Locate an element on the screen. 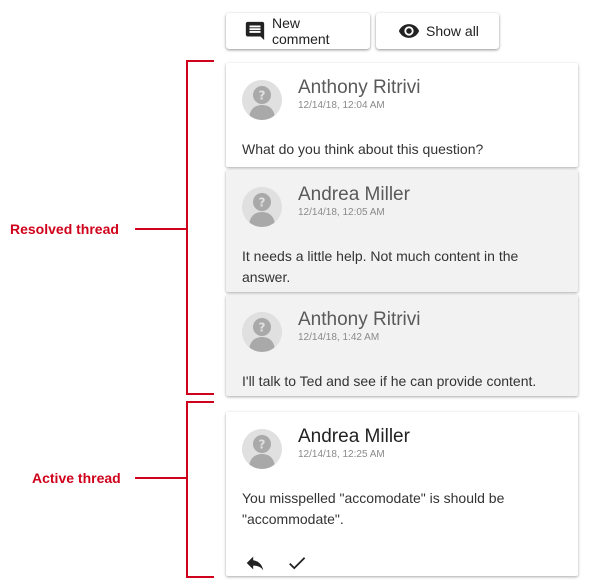 Image resolution: width=597 pixels, height=588 pixels. resolved-thread-bracket is located at coordinates (200, 227).